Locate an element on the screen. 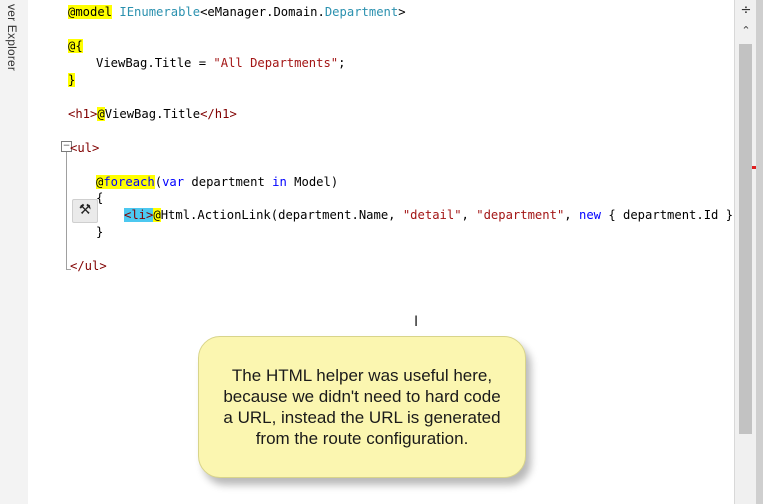 The height and width of the screenshot is (504, 763). code-line-6: <ul> is located at coordinates (85, 148).